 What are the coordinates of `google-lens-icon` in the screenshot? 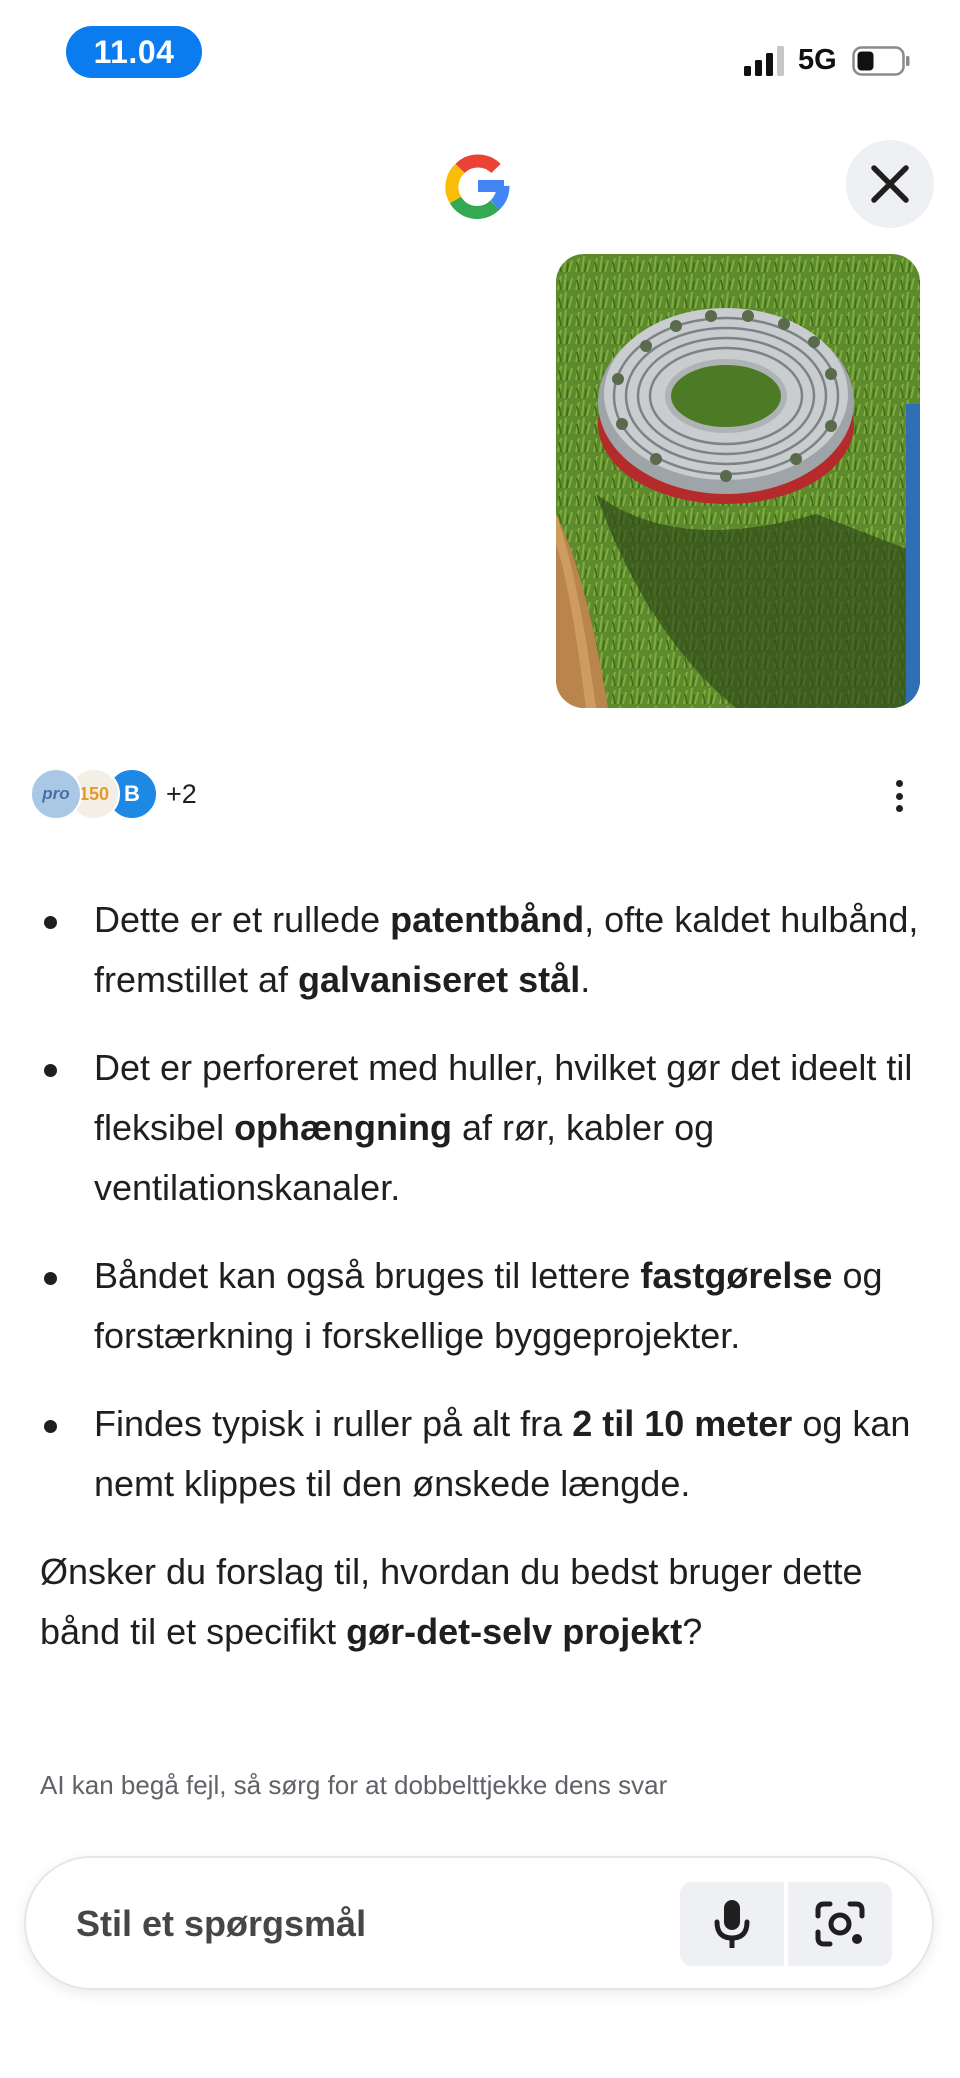 It's located at (840, 1924).